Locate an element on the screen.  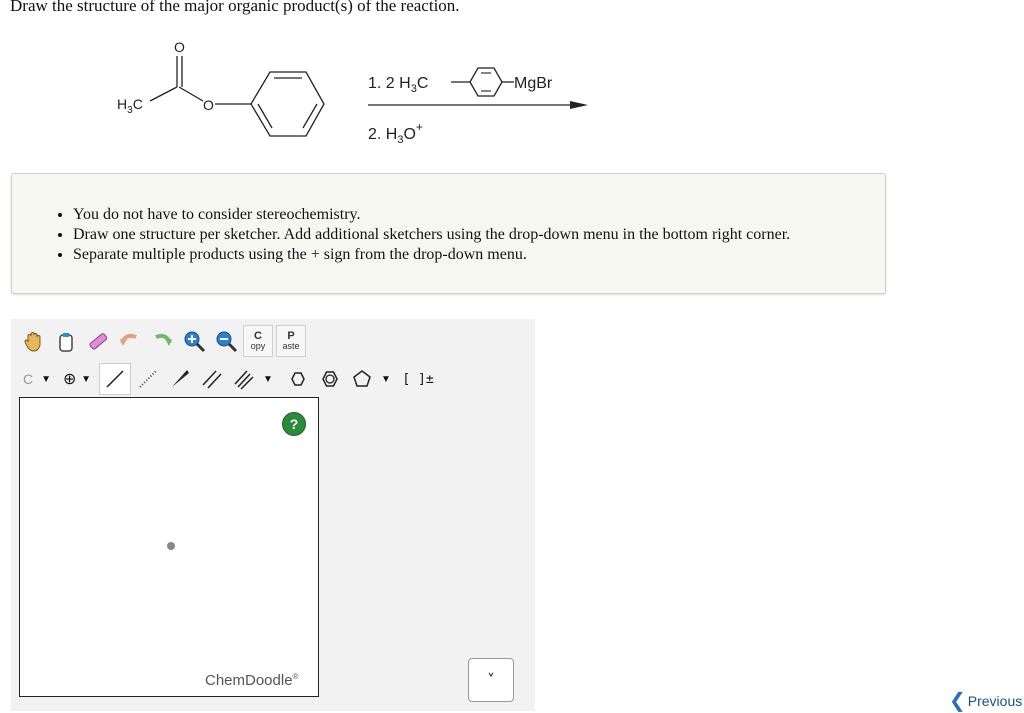
grignard-suffix: MgBr is located at coordinates (533, 83).